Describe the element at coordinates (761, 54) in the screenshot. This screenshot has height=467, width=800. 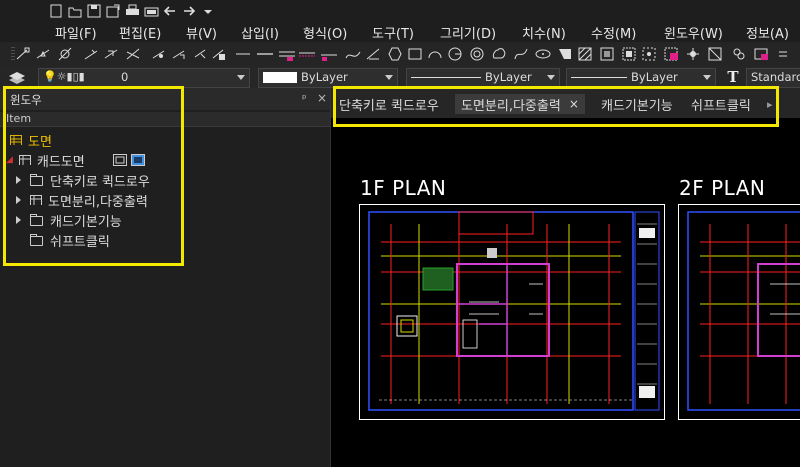
I see `insert-block-icon` at that location.